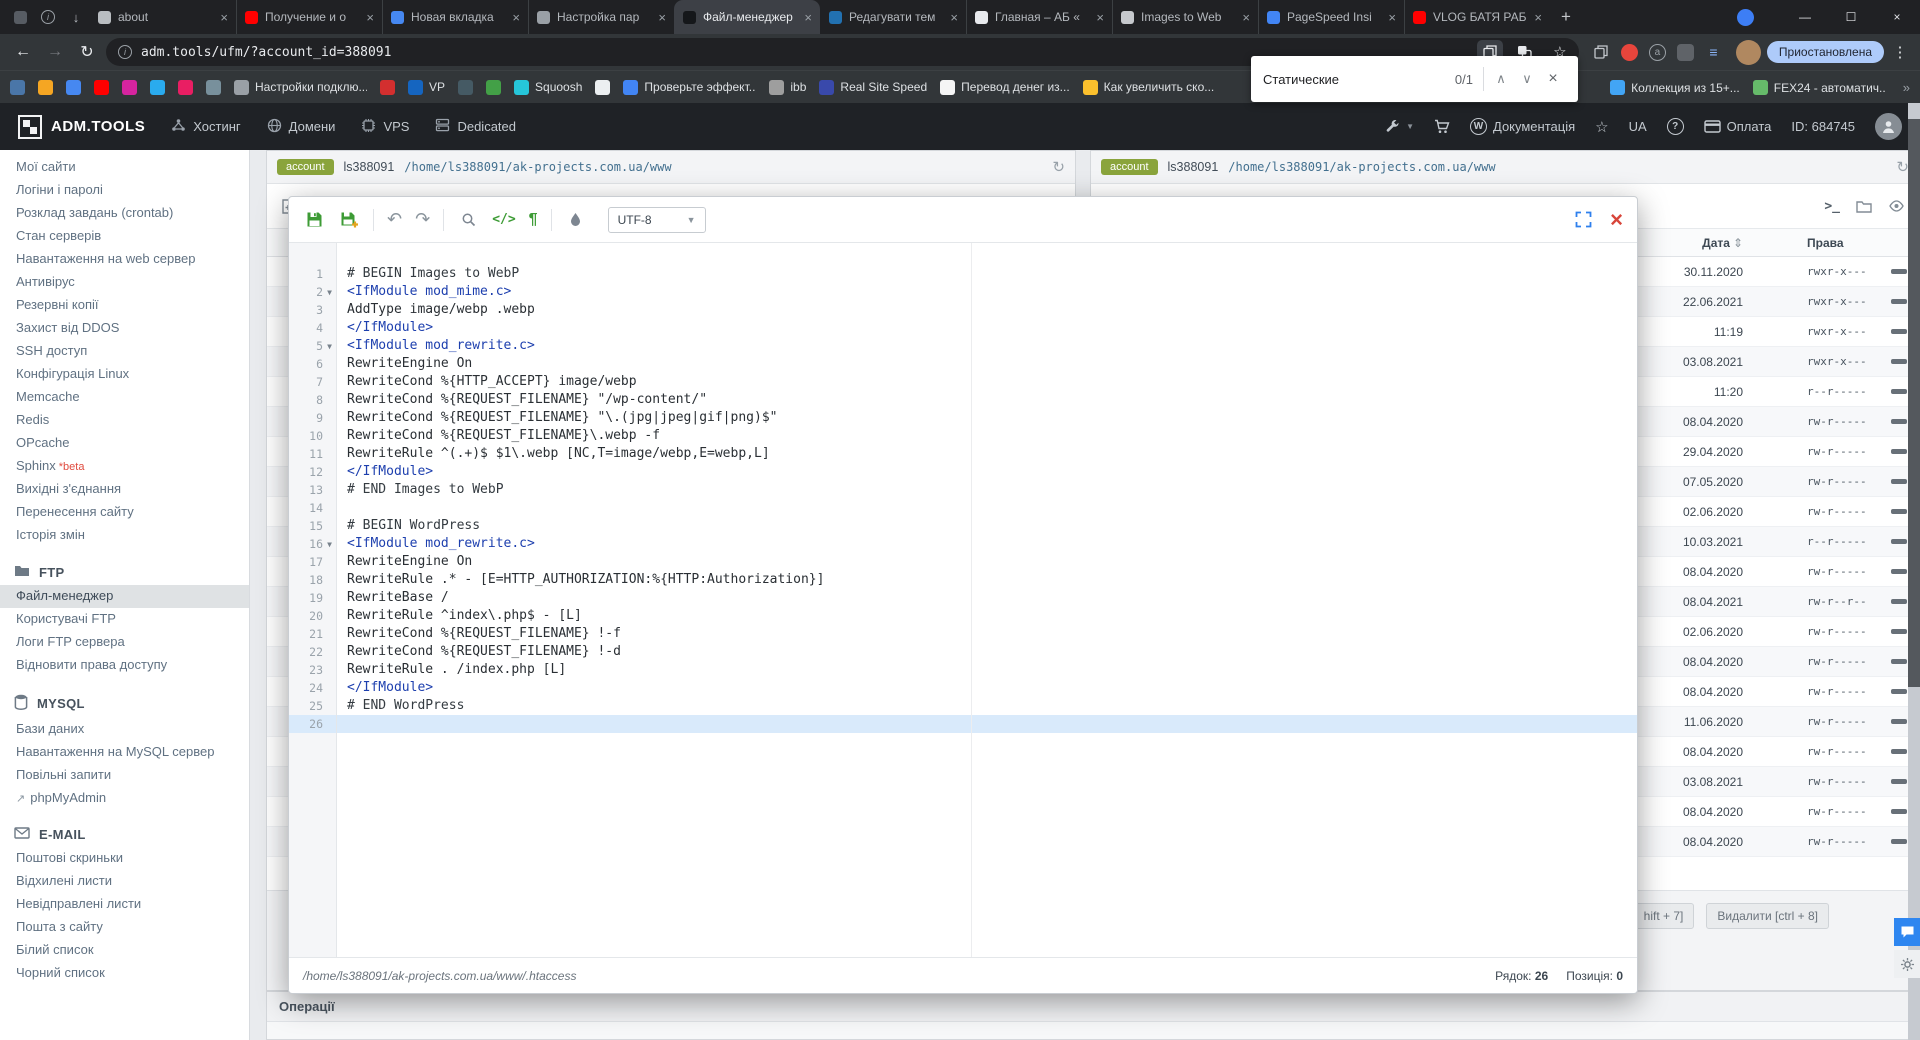 The height and width of the screenshot is (1040, 1920). I want to click on dark-icon, so click(1685, 52).